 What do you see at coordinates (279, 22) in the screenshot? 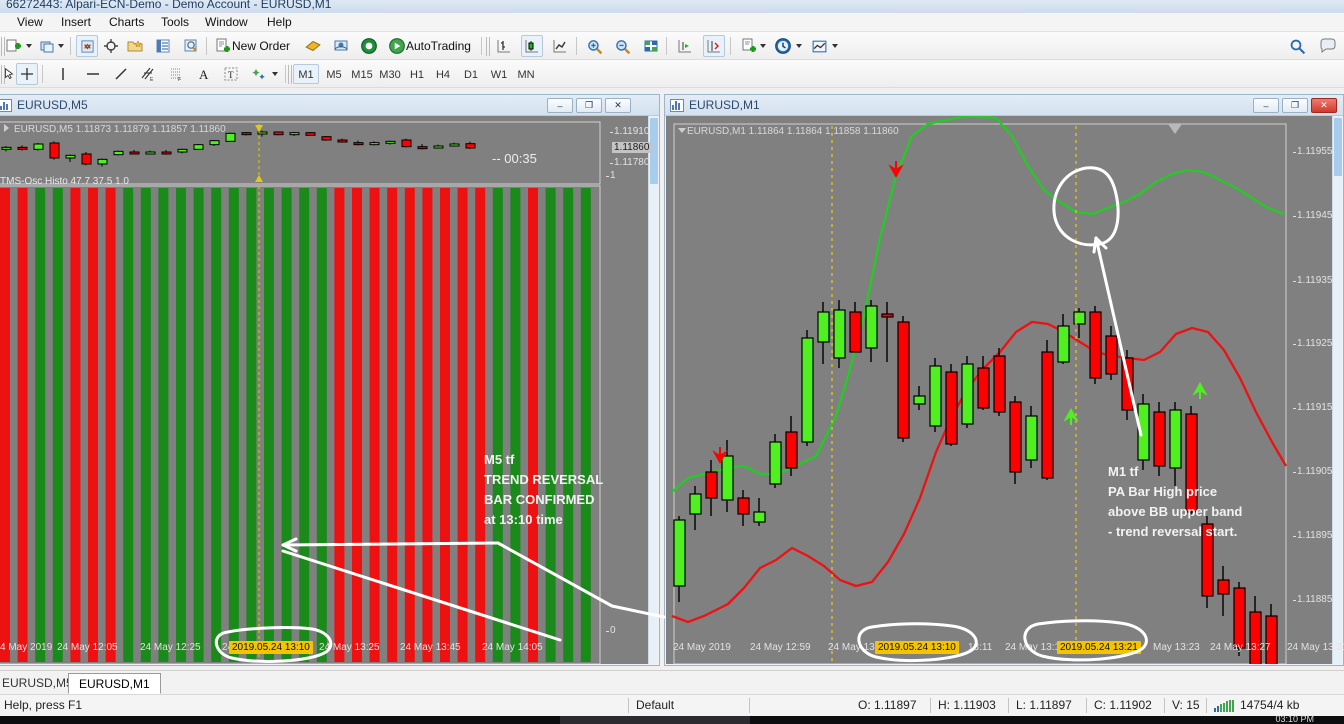
I see `menu-item-help: Help` at bounding box center [279, 22].